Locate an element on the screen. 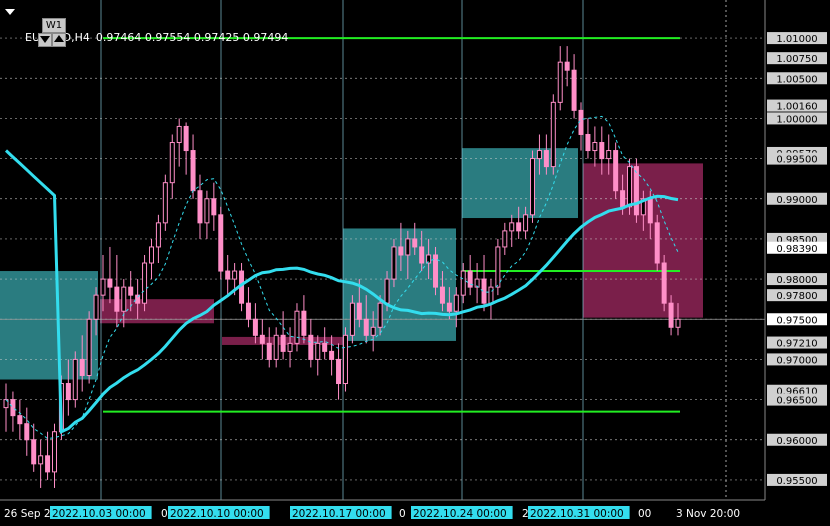 This screenshot has width=830, height=526. price-label-9: 0.98390 is located at coordinates (796, 249).